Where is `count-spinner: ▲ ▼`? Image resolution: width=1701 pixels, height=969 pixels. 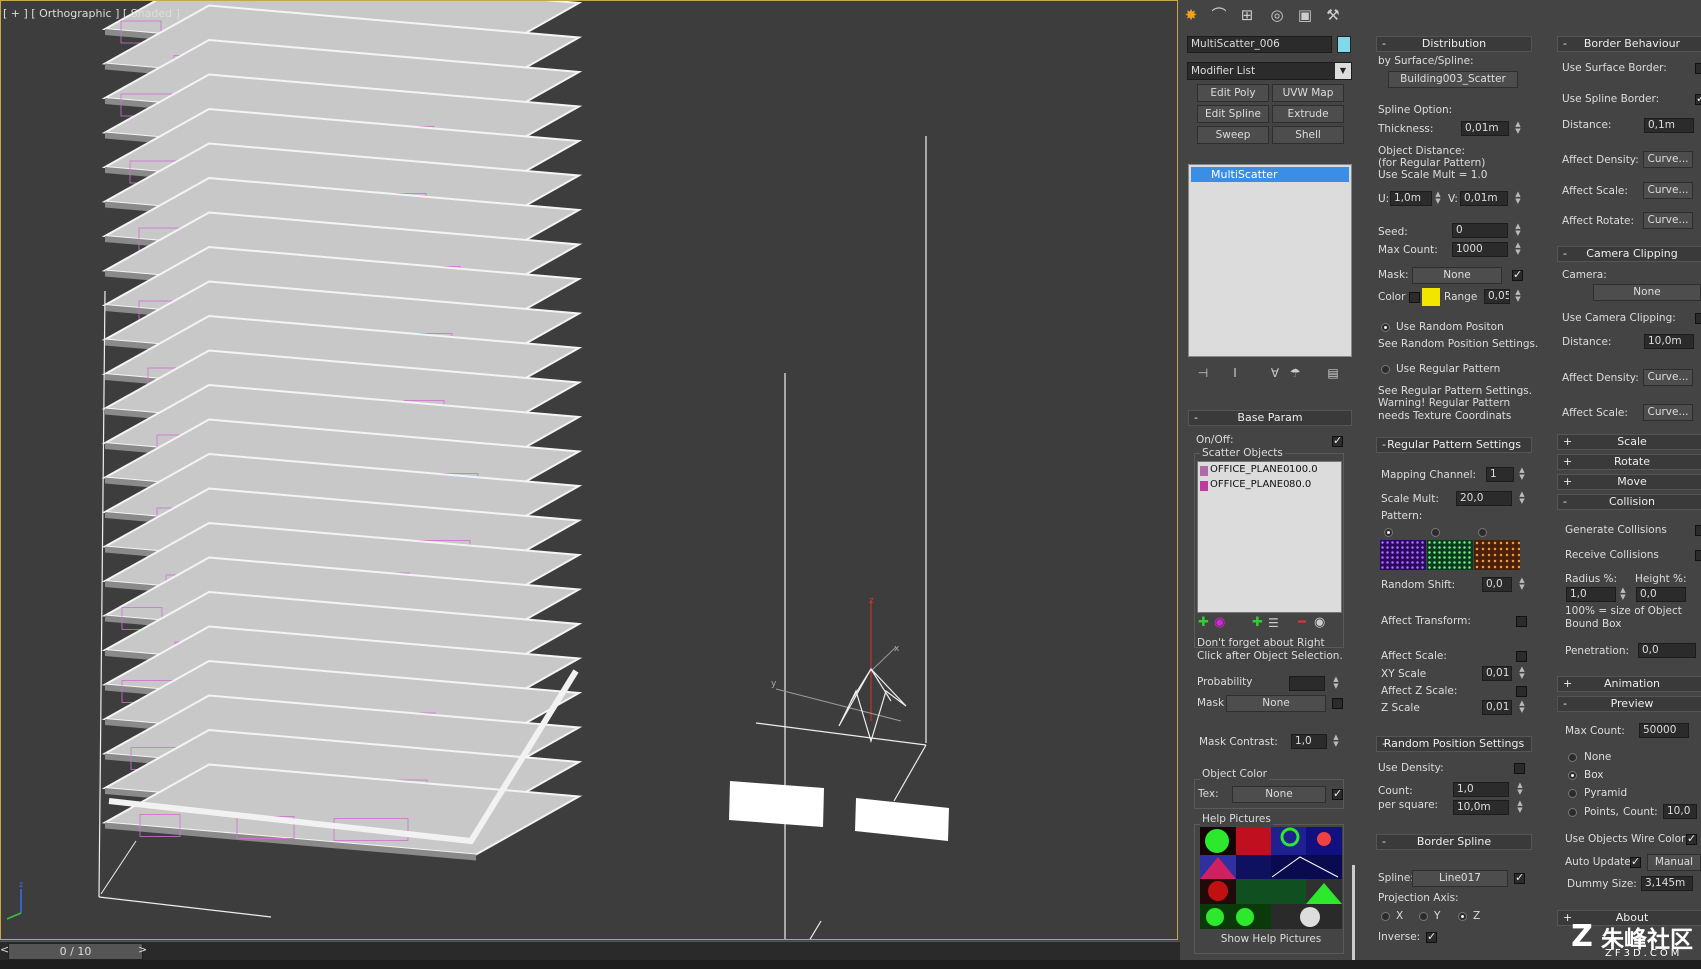
count-spinner: ▲ ▼ is located at coordinates (1520, 789).